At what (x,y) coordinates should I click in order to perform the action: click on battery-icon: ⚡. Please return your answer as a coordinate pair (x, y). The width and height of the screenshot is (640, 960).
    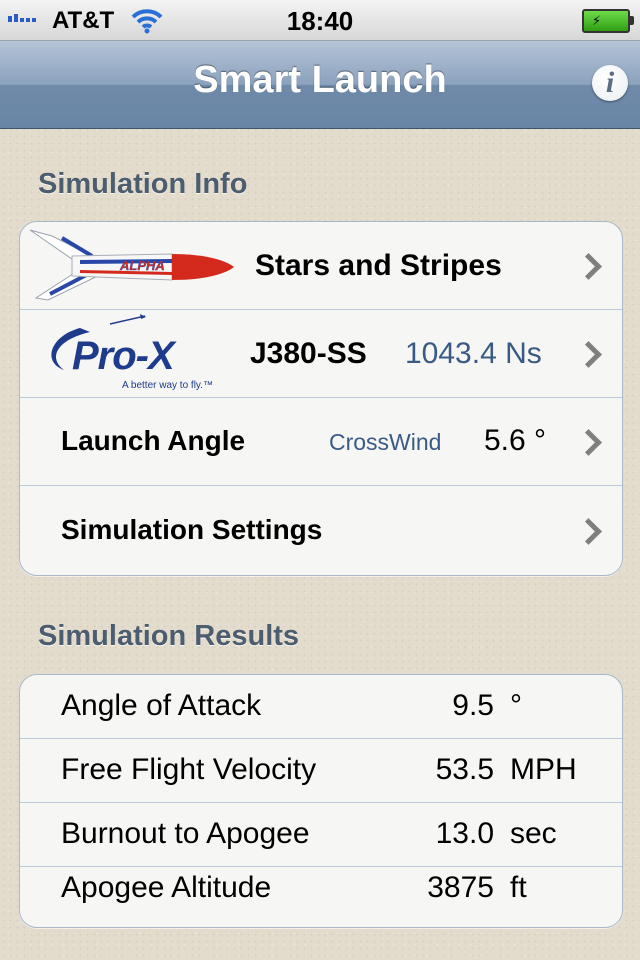
    Looking at the image, I should click on (608, 21).